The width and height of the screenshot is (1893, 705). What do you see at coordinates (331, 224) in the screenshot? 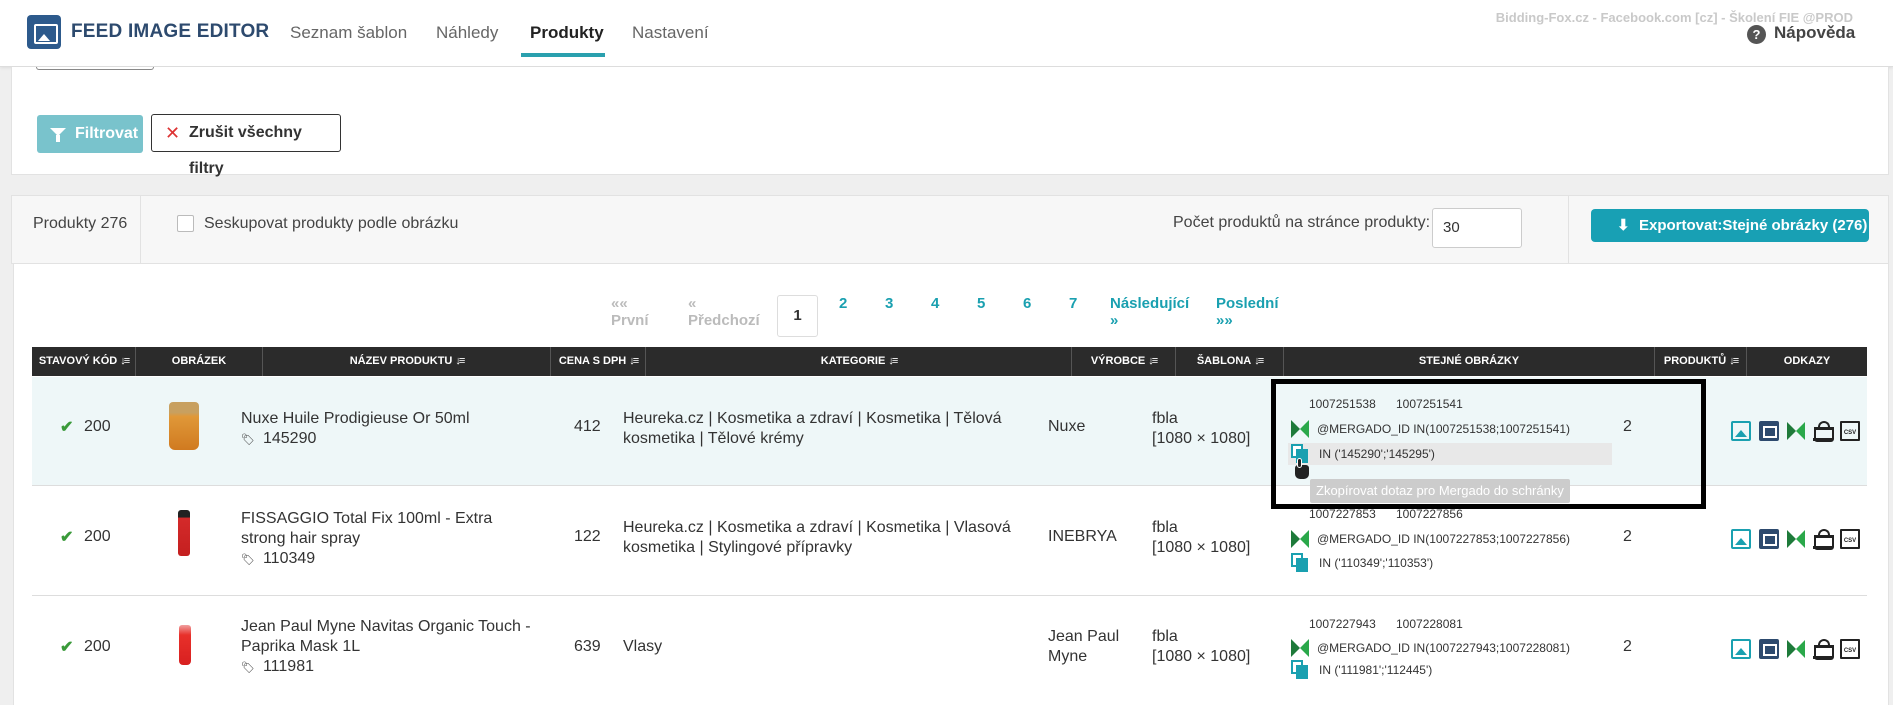
I see `group-by-image-label: Seskupovat produkty podle obrázku` at bounding box center [331, 224].